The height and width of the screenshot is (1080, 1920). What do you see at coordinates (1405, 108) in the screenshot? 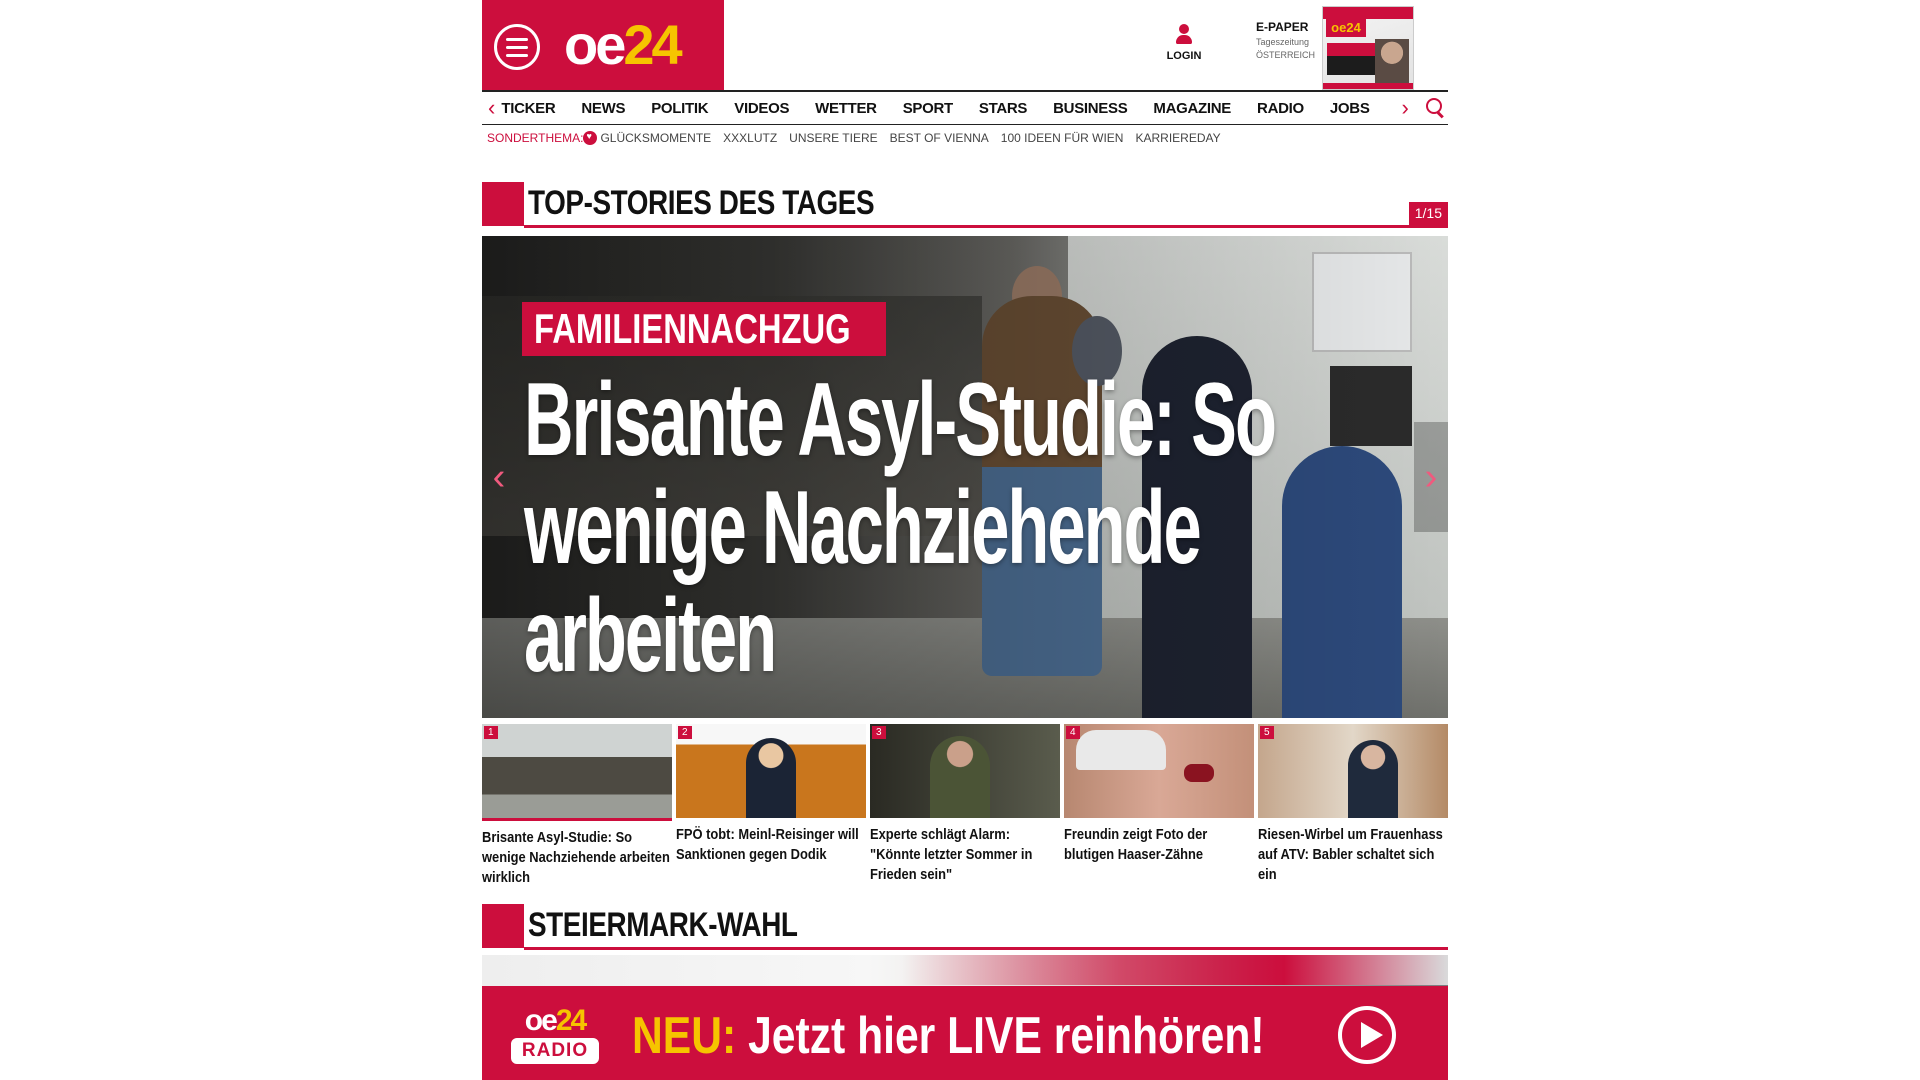
I see `nav-next-arrow-icon: ›` at bounding box center [1405, 108].